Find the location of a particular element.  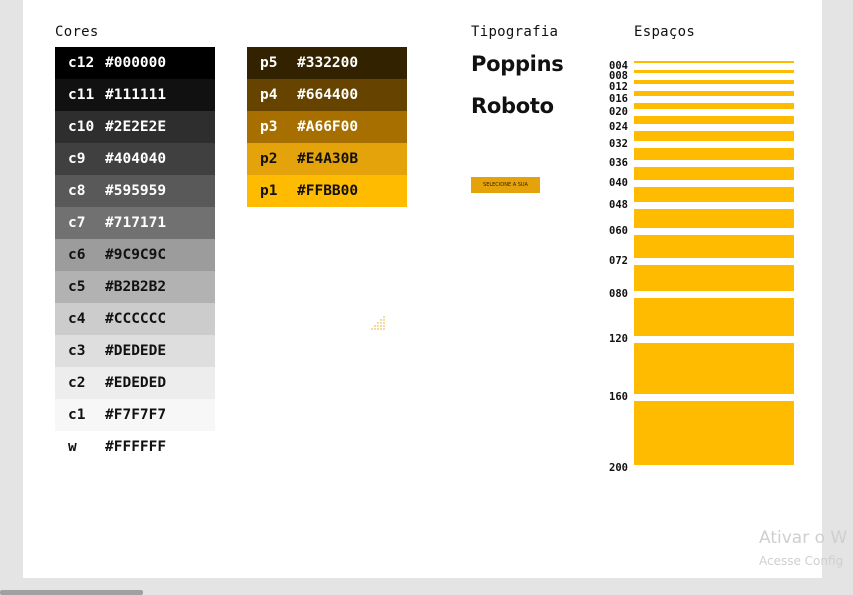

swatch-hex: #111111 is located at coordinates (136, 95).